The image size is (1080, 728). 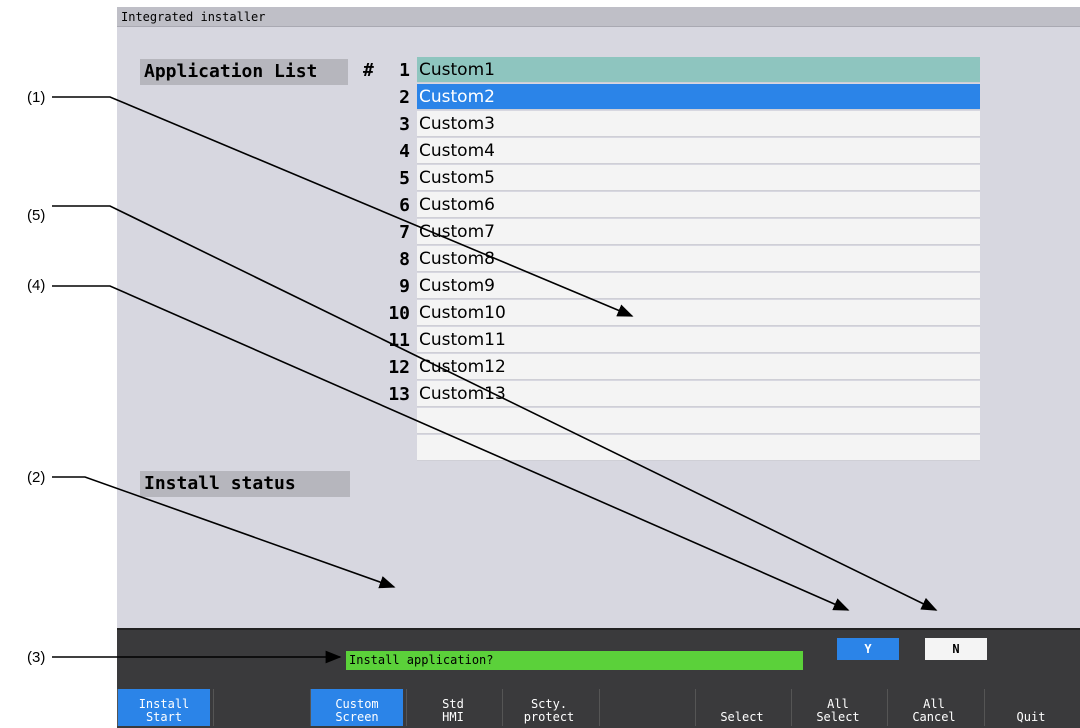 I want to click on list-item: 11 Custom11, so click(x=671, y=340).